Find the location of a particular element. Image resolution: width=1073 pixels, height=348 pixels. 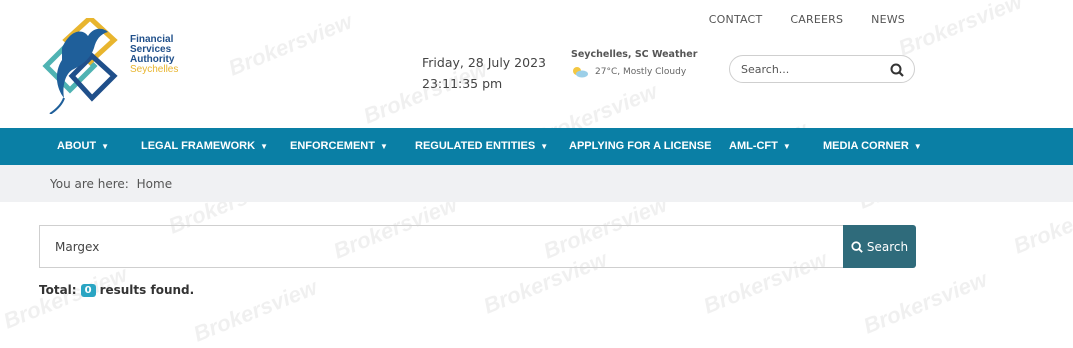

careers-link: CAREERS is located at coordinates (816, 19).